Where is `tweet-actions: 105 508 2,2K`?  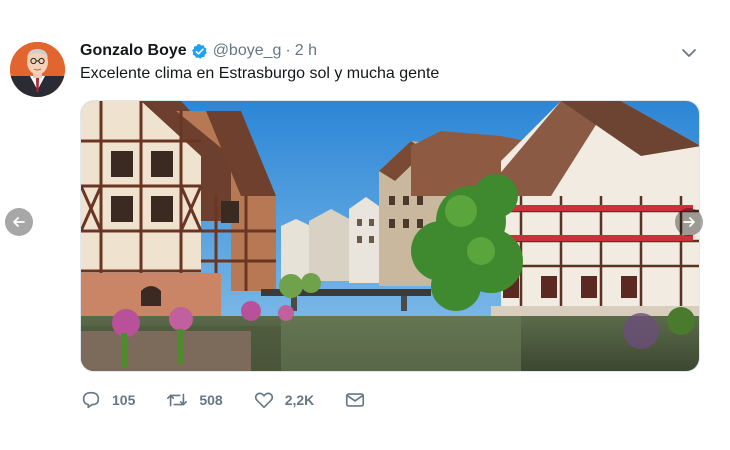 tweet-actions: 105 508 2,2K is located at coordinates (238, 400).